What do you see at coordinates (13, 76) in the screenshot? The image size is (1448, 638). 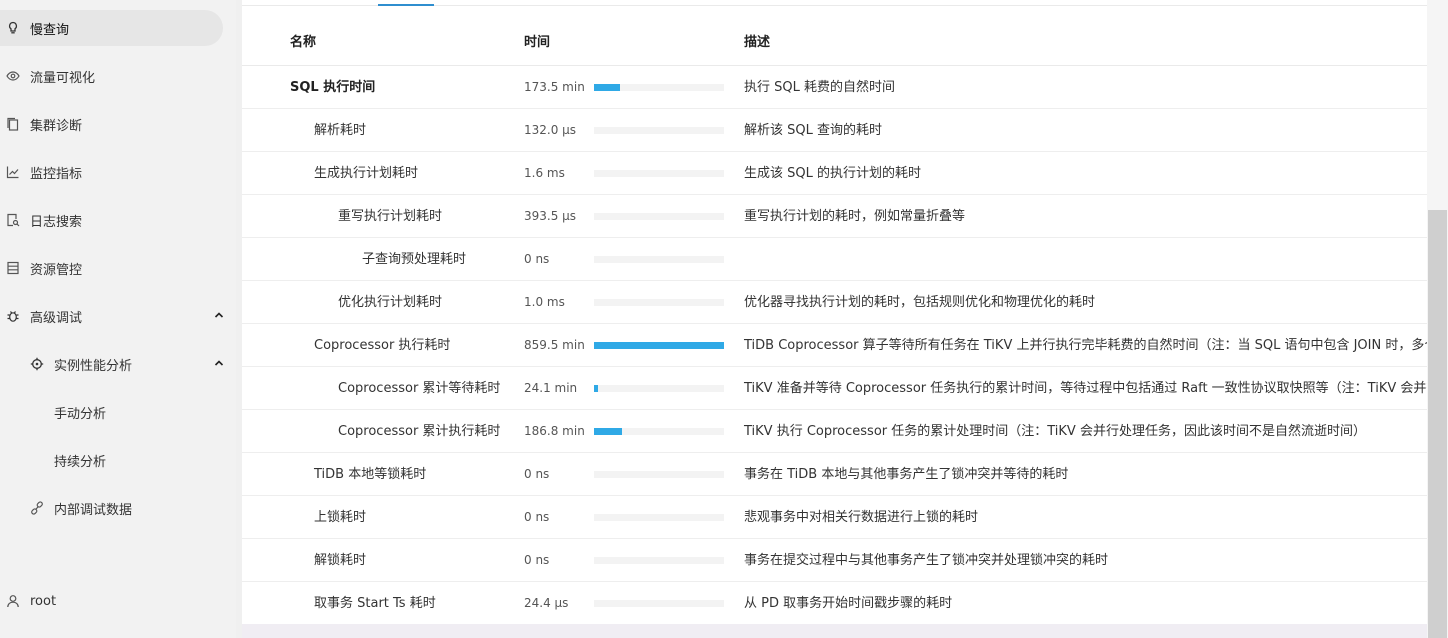 I see `eye-icon` at bounding box center [13, 76].